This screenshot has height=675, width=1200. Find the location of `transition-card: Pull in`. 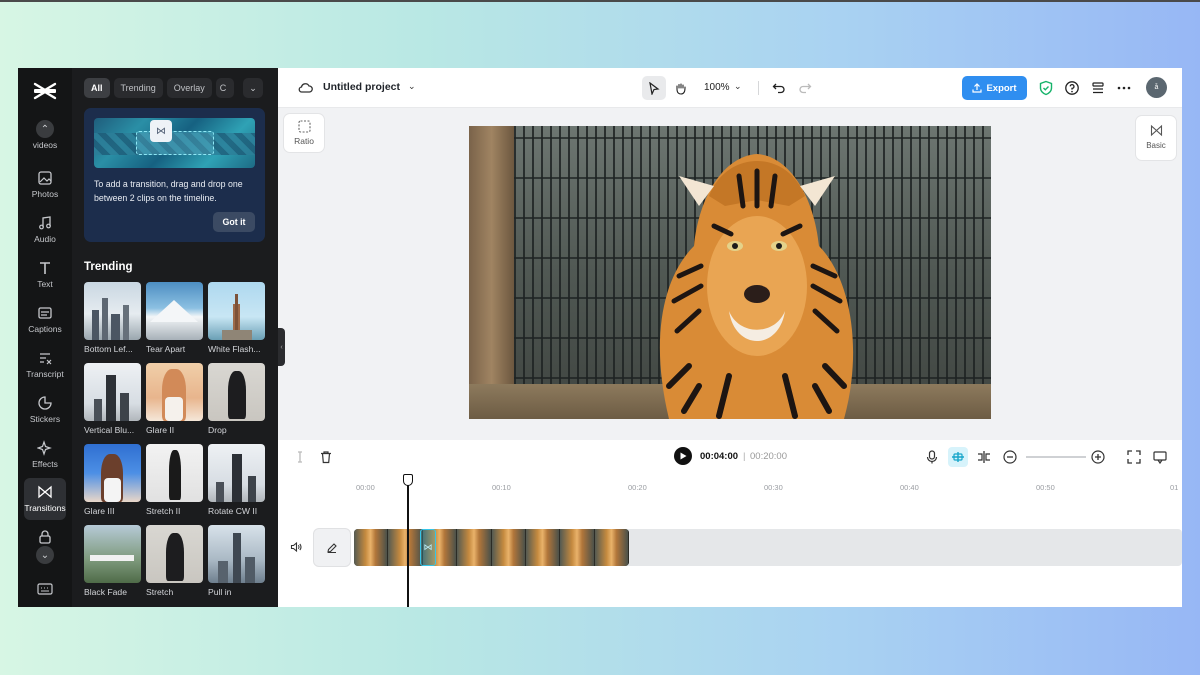

transition-card: Pull in is located at coordinates (236, 561).